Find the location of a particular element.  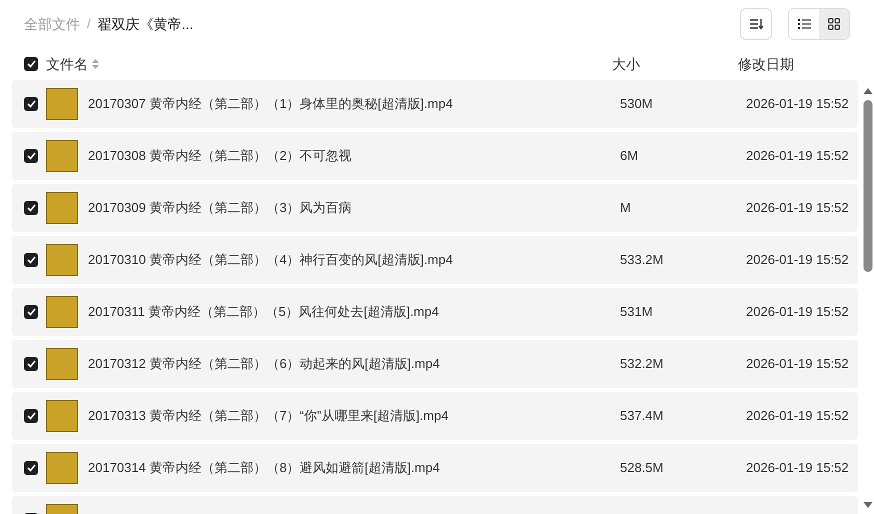

select-all-checkbox is located at coordinates (31, 64).